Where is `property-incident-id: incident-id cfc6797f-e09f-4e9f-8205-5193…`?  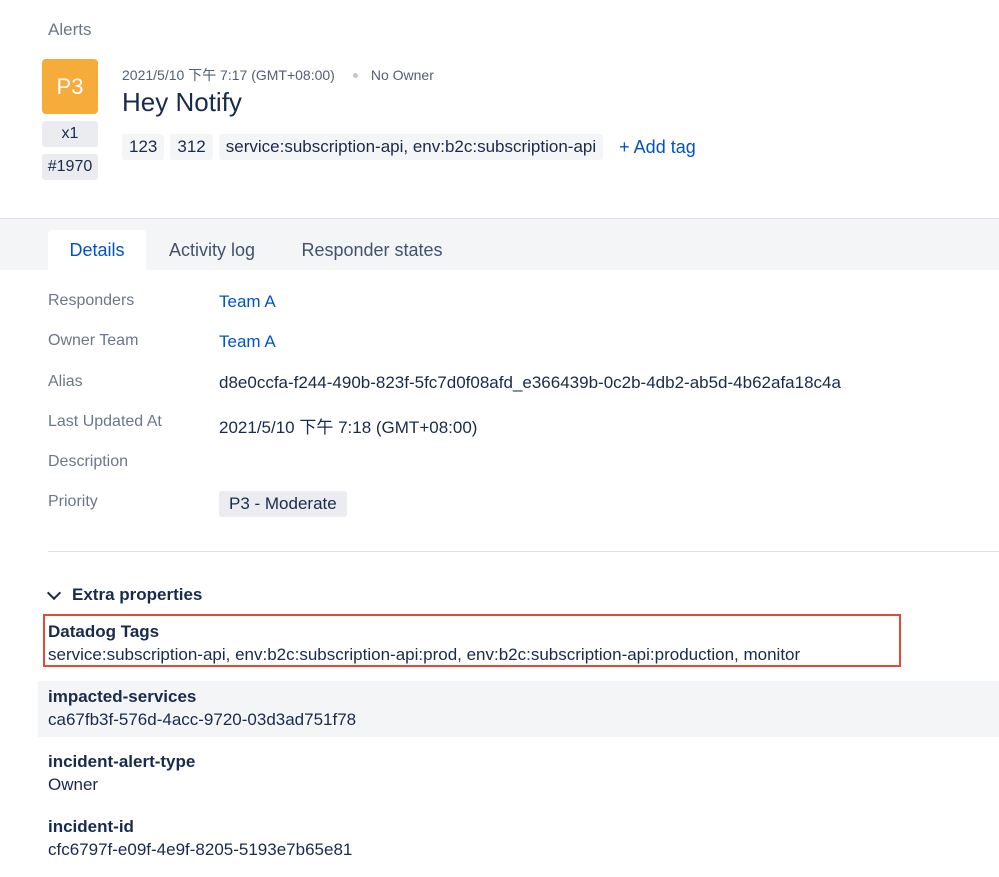 property-incident-id: incident-id cfc6797f-e09f-4e9f-8205-5193… is located at coordinates (200, 838).